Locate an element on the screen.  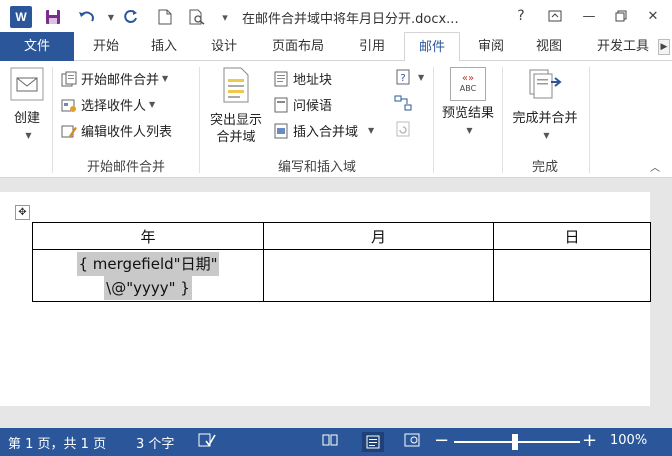
read-mode-icon is located at coordinates (330, 442).